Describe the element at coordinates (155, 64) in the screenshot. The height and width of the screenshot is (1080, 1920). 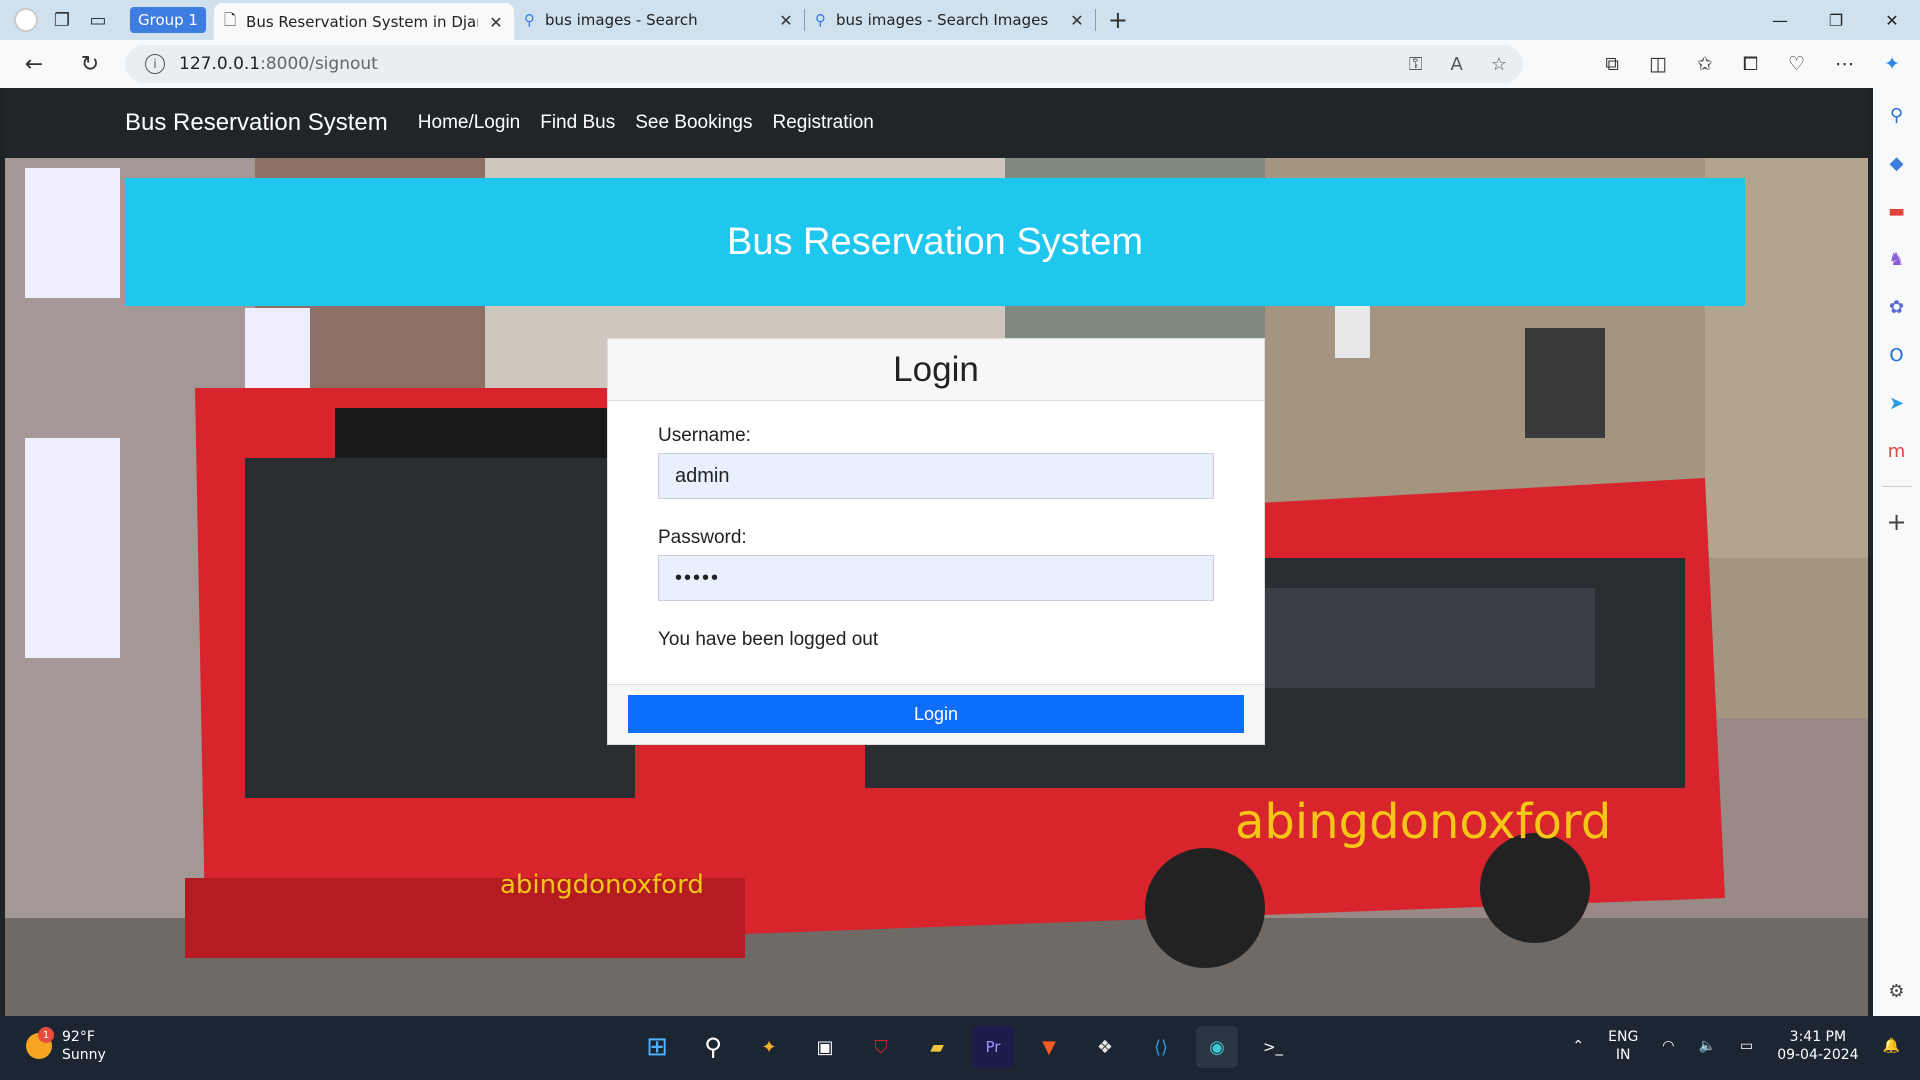
I see `site-info-icon: i` at that location.